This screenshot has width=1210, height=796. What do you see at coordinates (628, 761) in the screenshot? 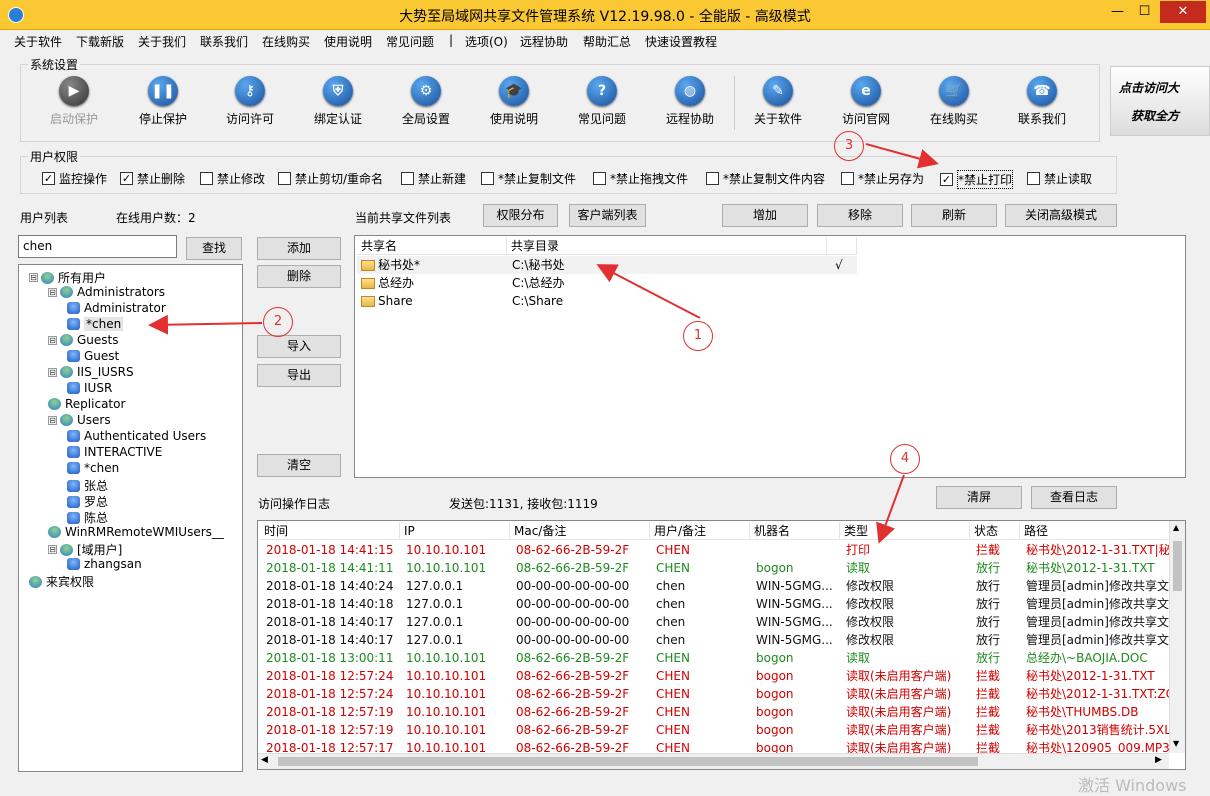
I see `h-scroll-thumb` at bounding box center [628, 761].